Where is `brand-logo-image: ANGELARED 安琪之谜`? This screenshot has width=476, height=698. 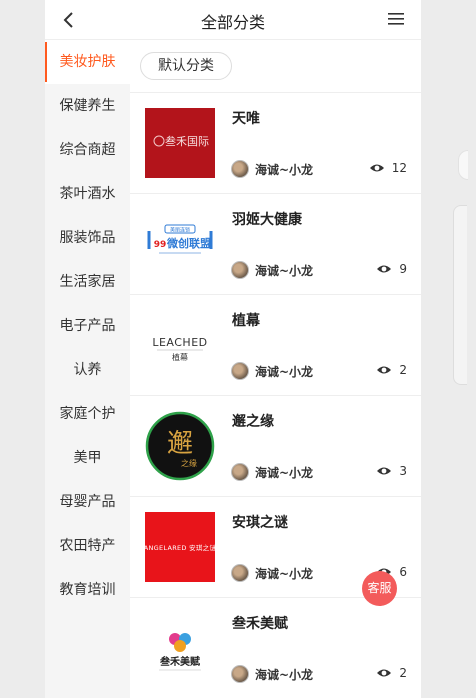
brand-logo-image: ANGELARED 安琪之谜 is located at coordinates (180, 547).